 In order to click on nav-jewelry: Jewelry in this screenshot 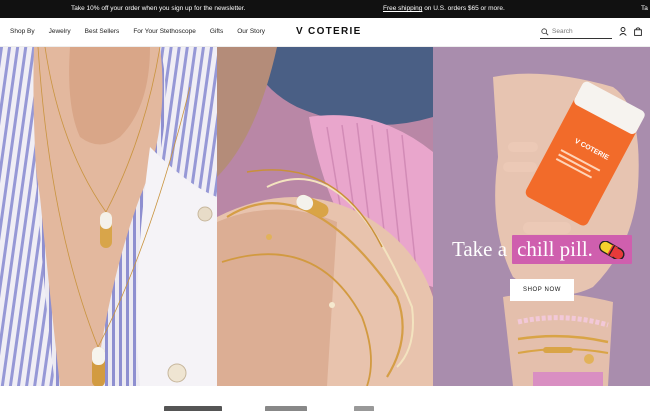, I will do `click(60, 31)`.